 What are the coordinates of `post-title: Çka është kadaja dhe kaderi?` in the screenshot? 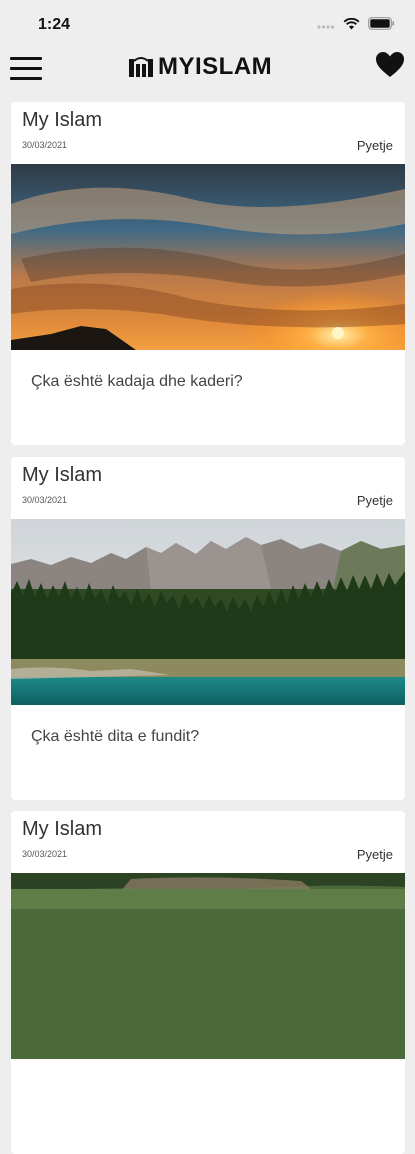 It's located at (137, 381).